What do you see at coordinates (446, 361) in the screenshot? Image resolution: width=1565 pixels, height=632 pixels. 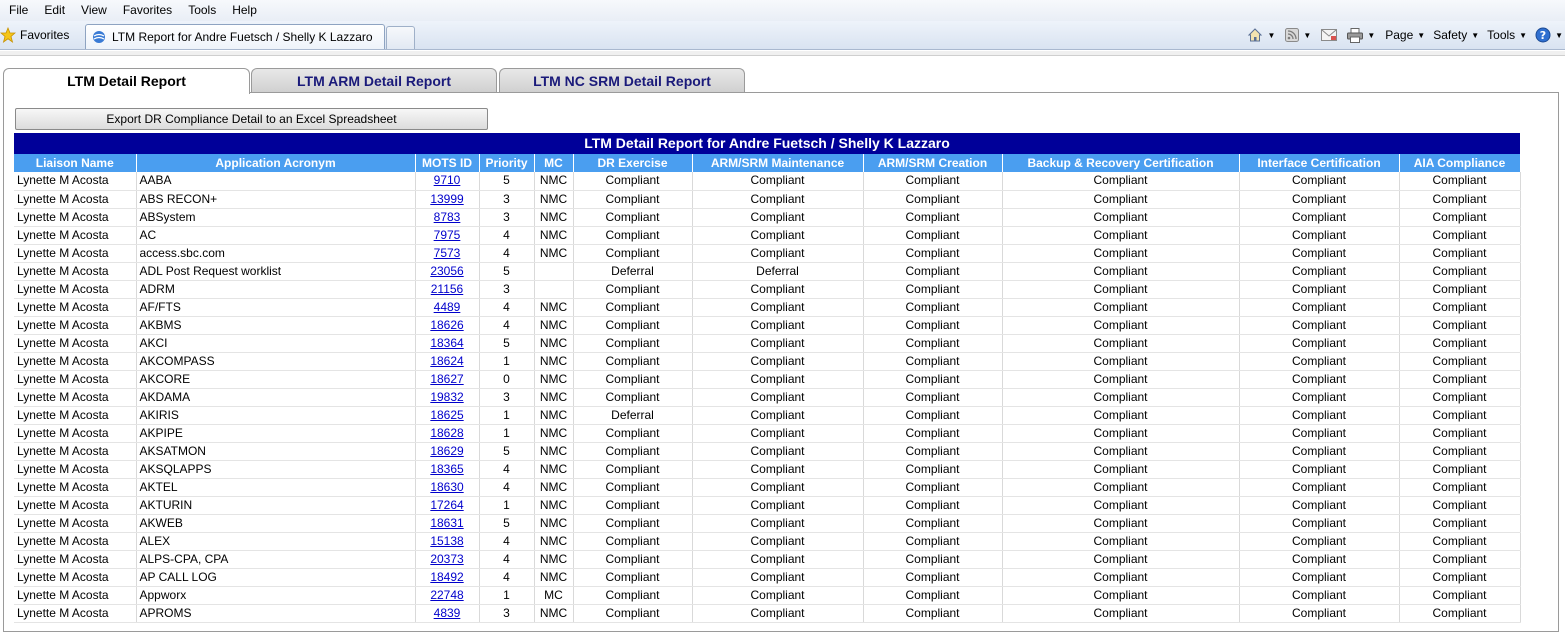 I see `mots-id-link: 18624` at bounding box center [446, 361].